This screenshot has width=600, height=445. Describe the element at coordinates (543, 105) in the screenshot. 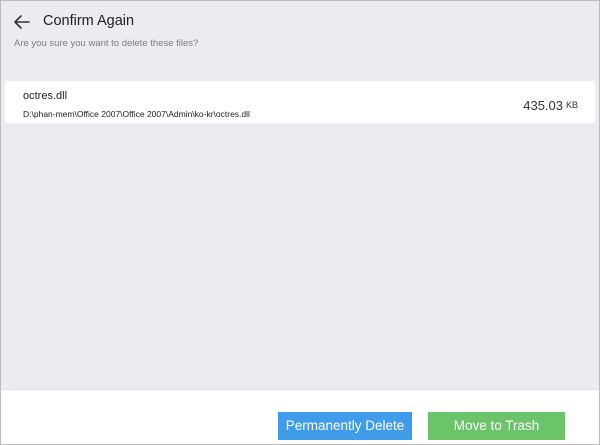

I see `file-size: 435.03` at that location.